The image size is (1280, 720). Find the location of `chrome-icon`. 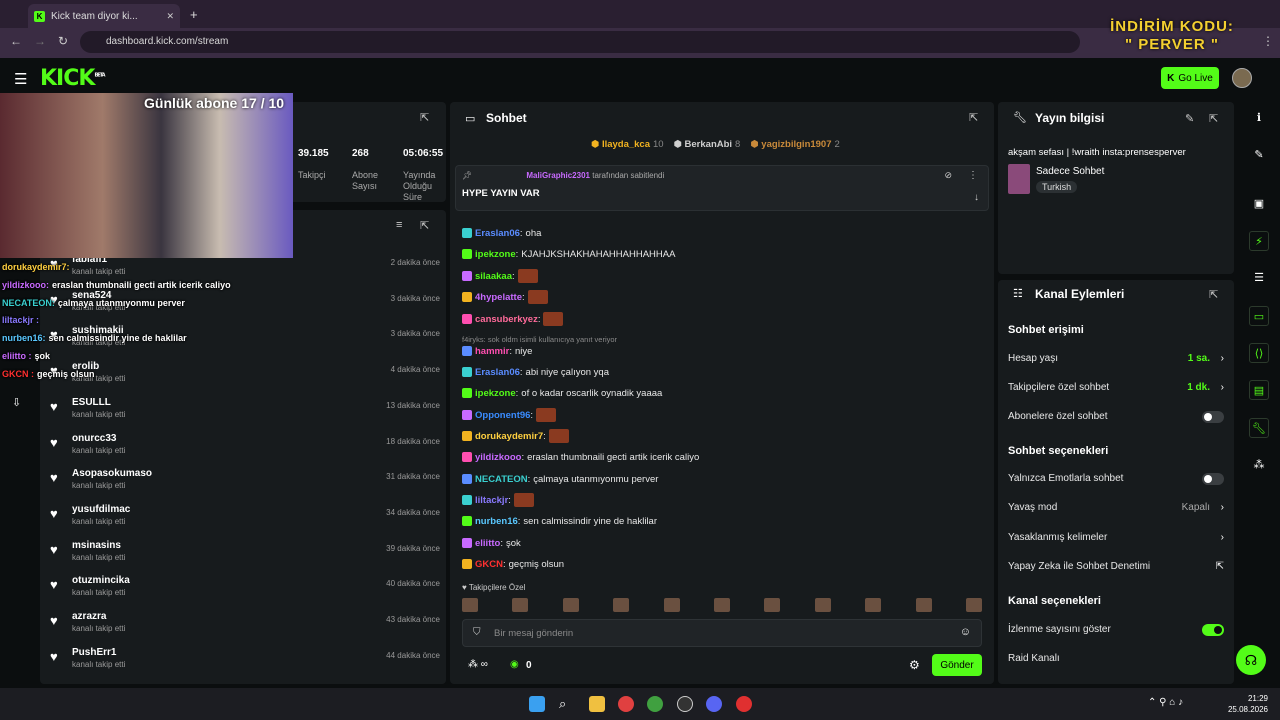

chrome-icon is located at coordinates (626, 704).